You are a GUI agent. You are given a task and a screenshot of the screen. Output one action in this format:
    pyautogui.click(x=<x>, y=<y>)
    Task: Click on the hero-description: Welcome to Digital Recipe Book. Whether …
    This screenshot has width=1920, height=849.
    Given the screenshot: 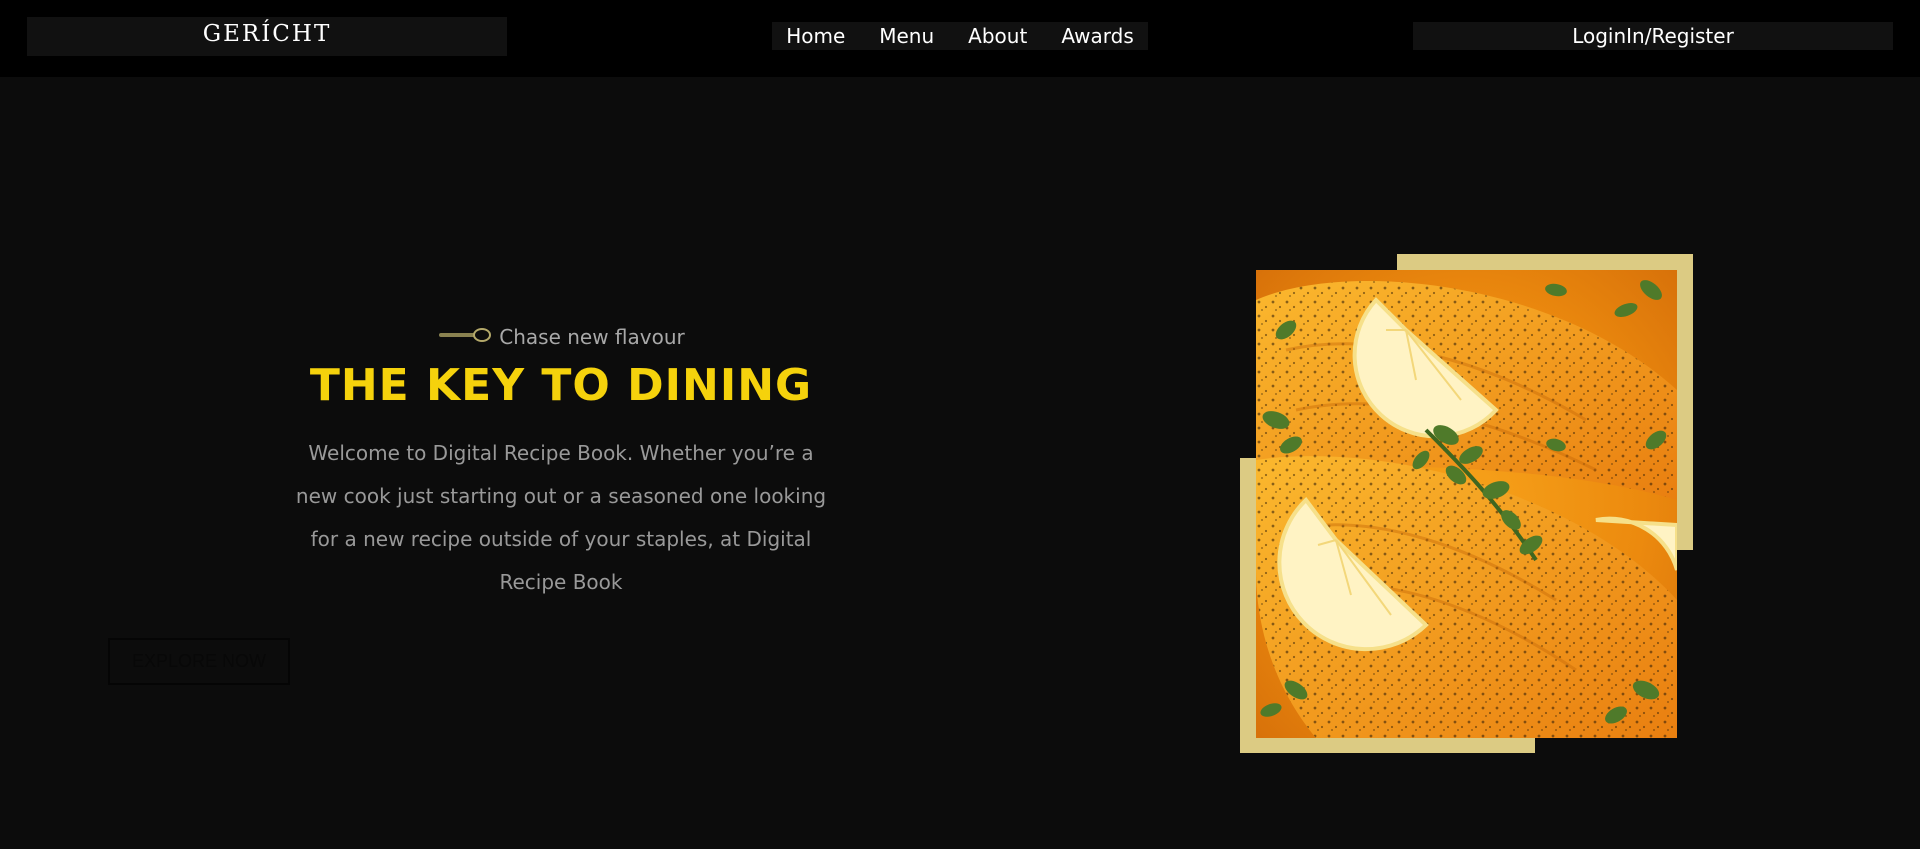 What is the action you would take?
    pyautogui.click(x=561, y=517)
    